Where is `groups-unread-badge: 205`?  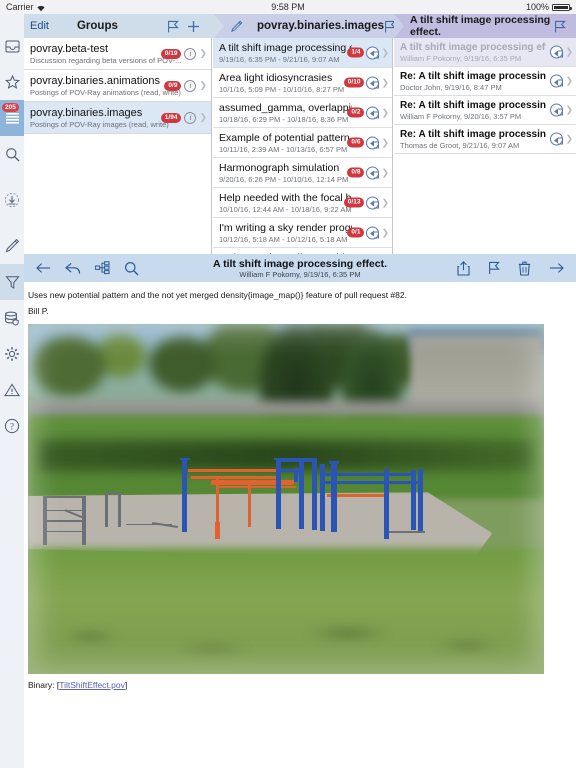
groups-unread-badge: 205 is located at coordinates (10, 107).